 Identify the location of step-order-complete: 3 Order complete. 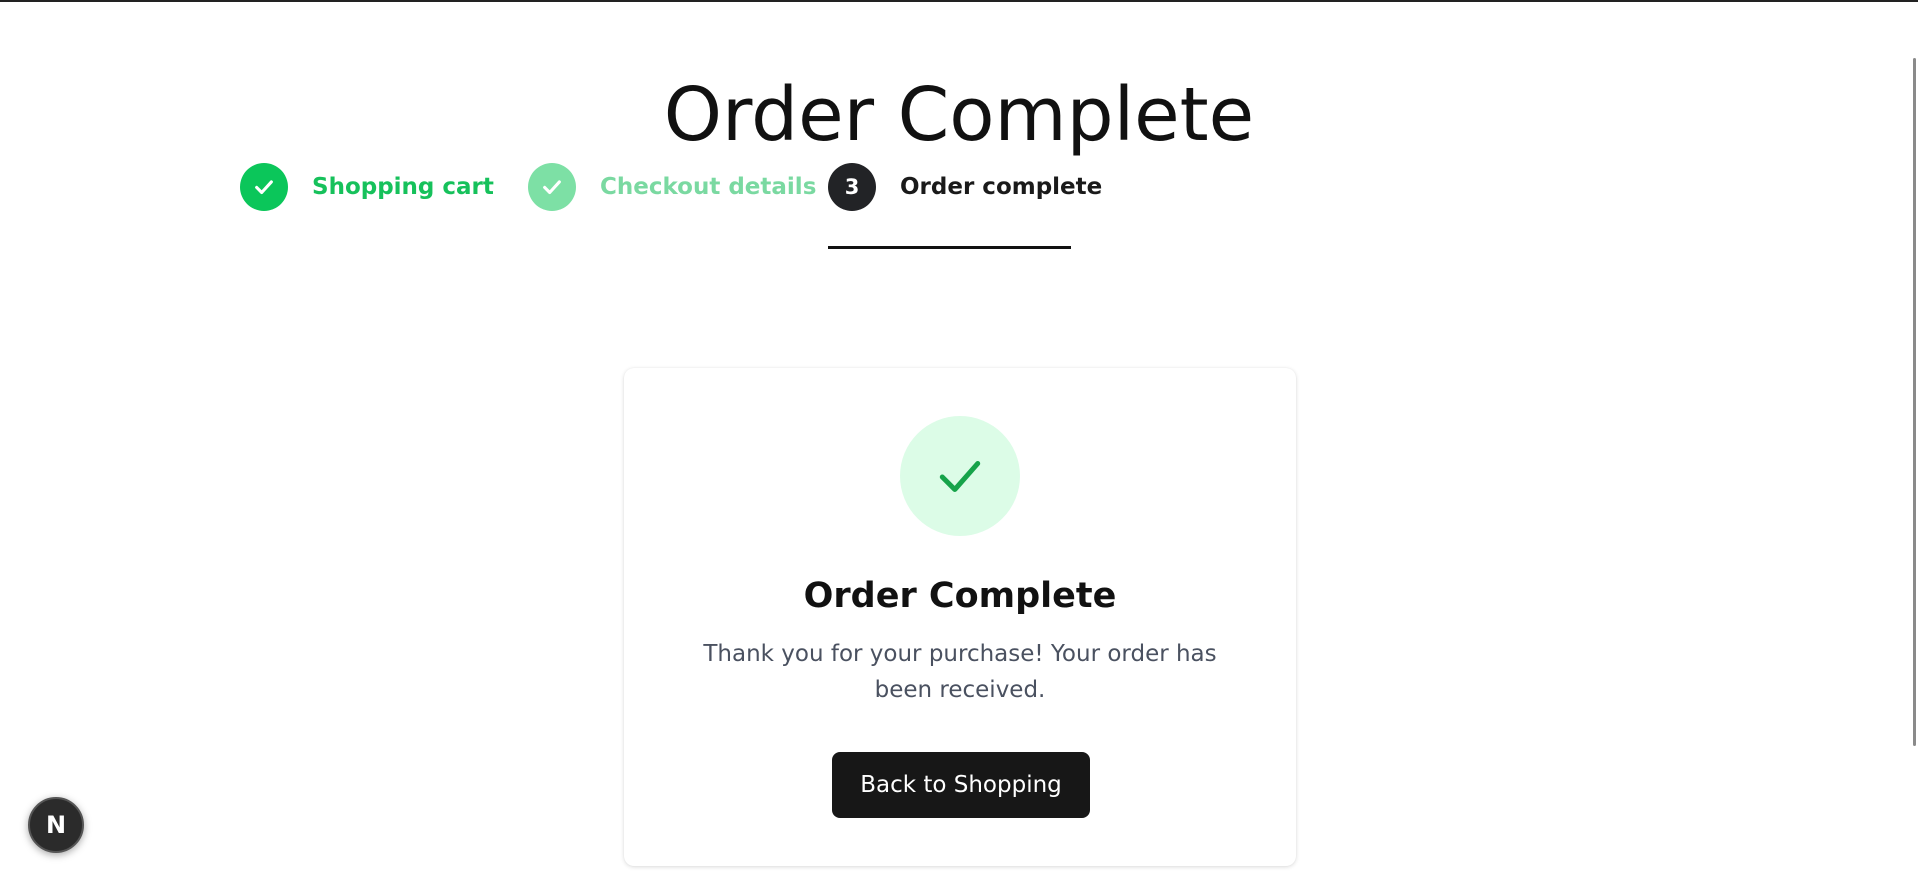
(965, 187).